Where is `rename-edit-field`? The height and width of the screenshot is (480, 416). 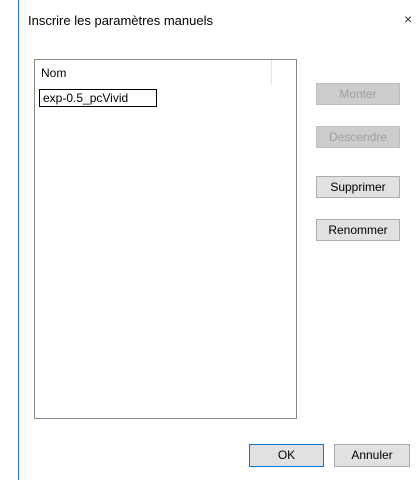
rename-edit-field is located at coordinates (98, 98).